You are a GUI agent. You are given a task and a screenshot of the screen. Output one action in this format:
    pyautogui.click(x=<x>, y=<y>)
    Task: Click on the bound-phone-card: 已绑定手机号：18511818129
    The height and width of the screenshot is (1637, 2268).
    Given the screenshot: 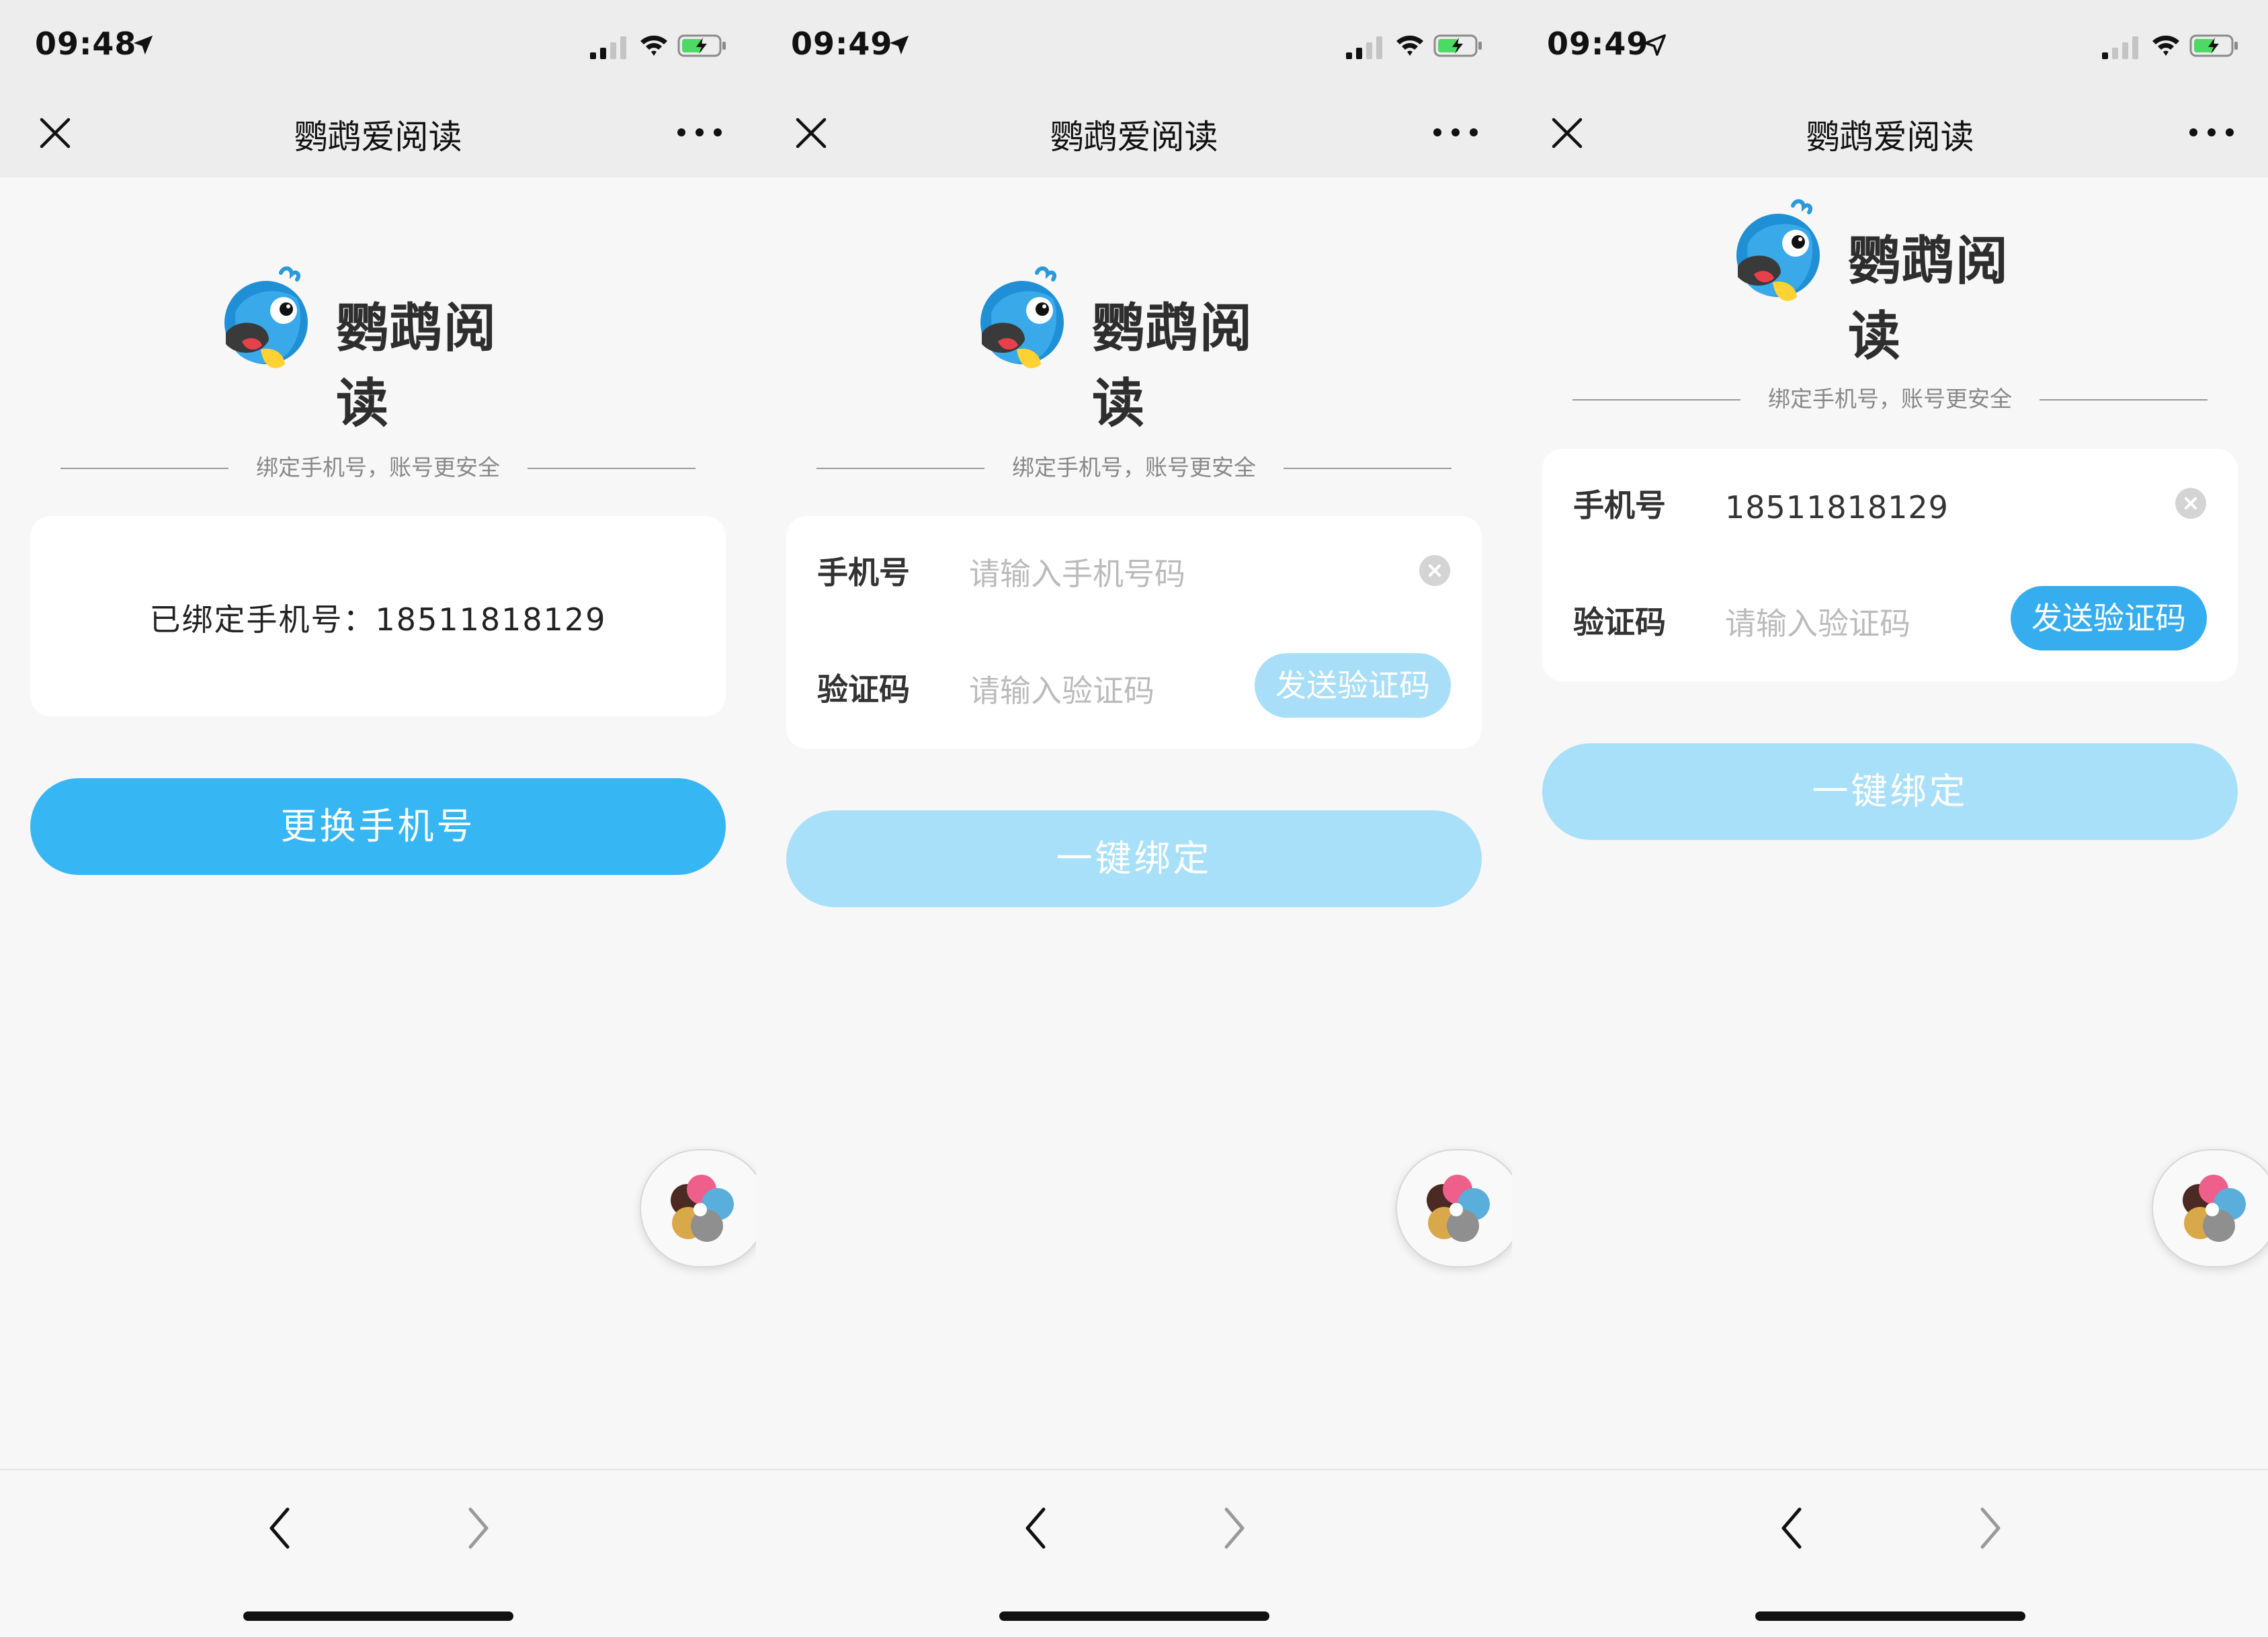 What is the action you would take?
    pyautogui.click(x=378, y=616)
    